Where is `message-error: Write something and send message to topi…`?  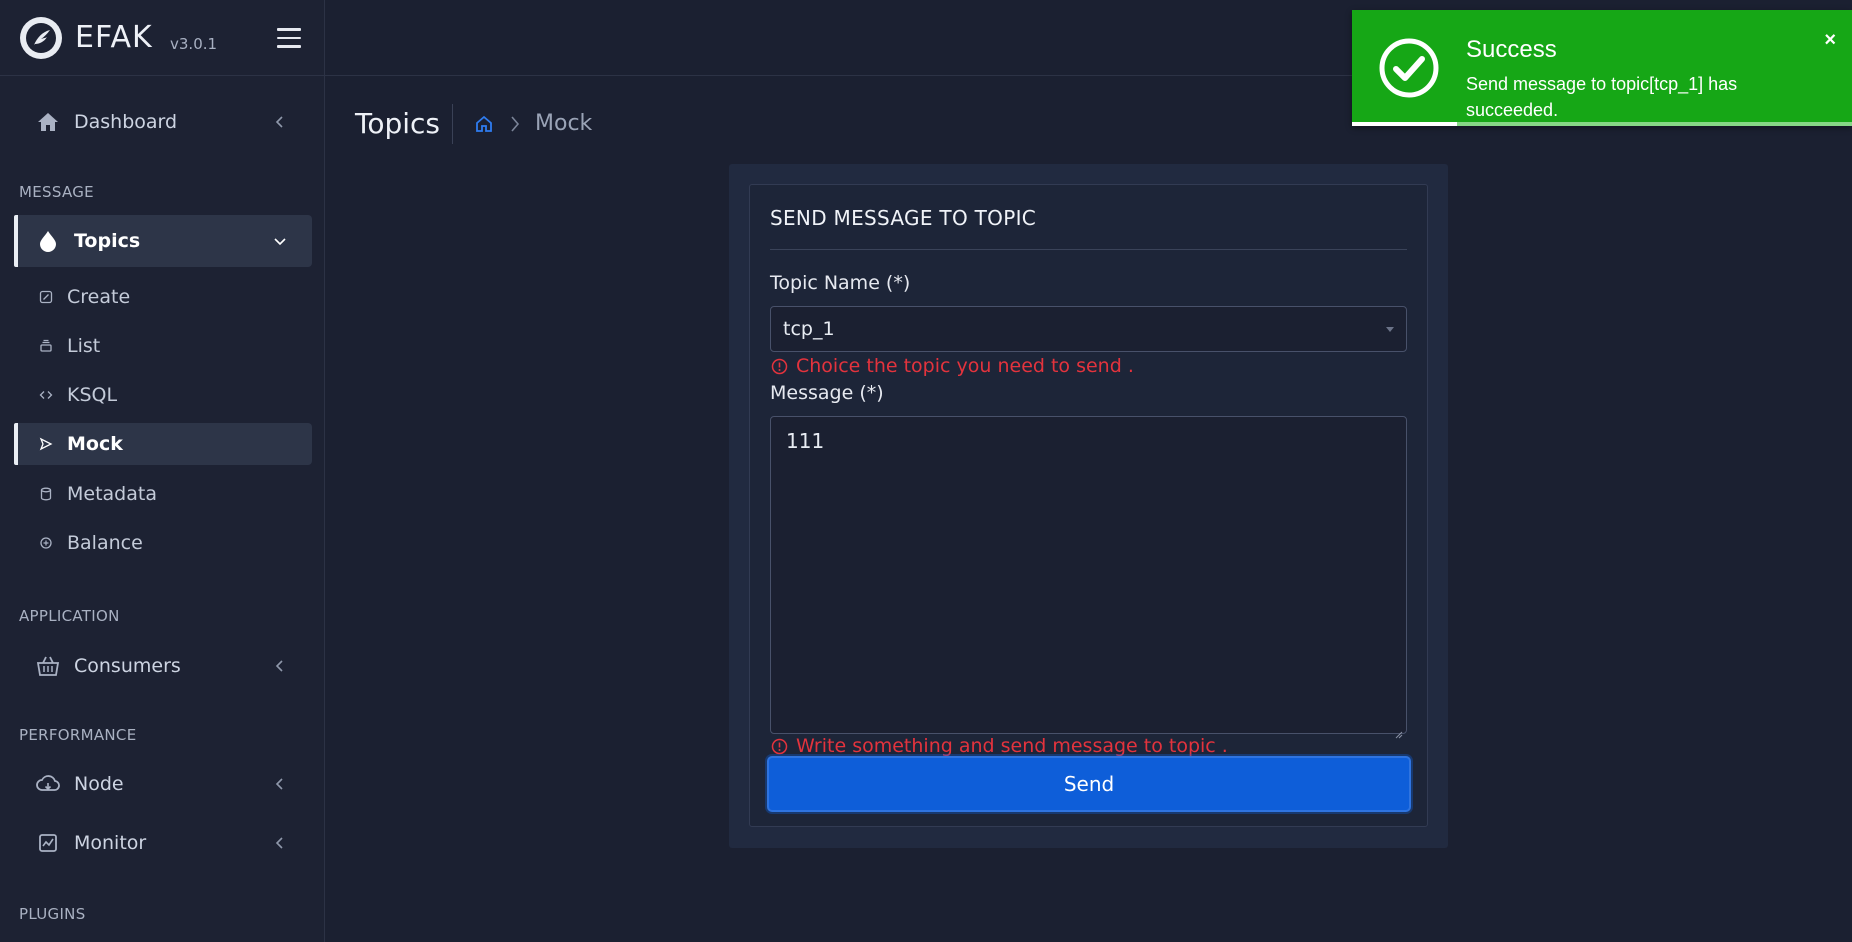
message-error: Write something and send message to topi… is located at coordinates (999, 746).